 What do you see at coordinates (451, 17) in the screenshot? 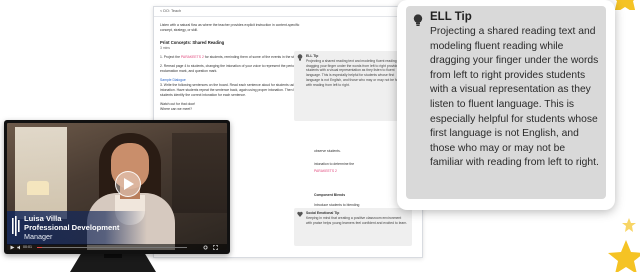
I see `ell-tip-title: ELL Tip` at bounding box center [451, 17].